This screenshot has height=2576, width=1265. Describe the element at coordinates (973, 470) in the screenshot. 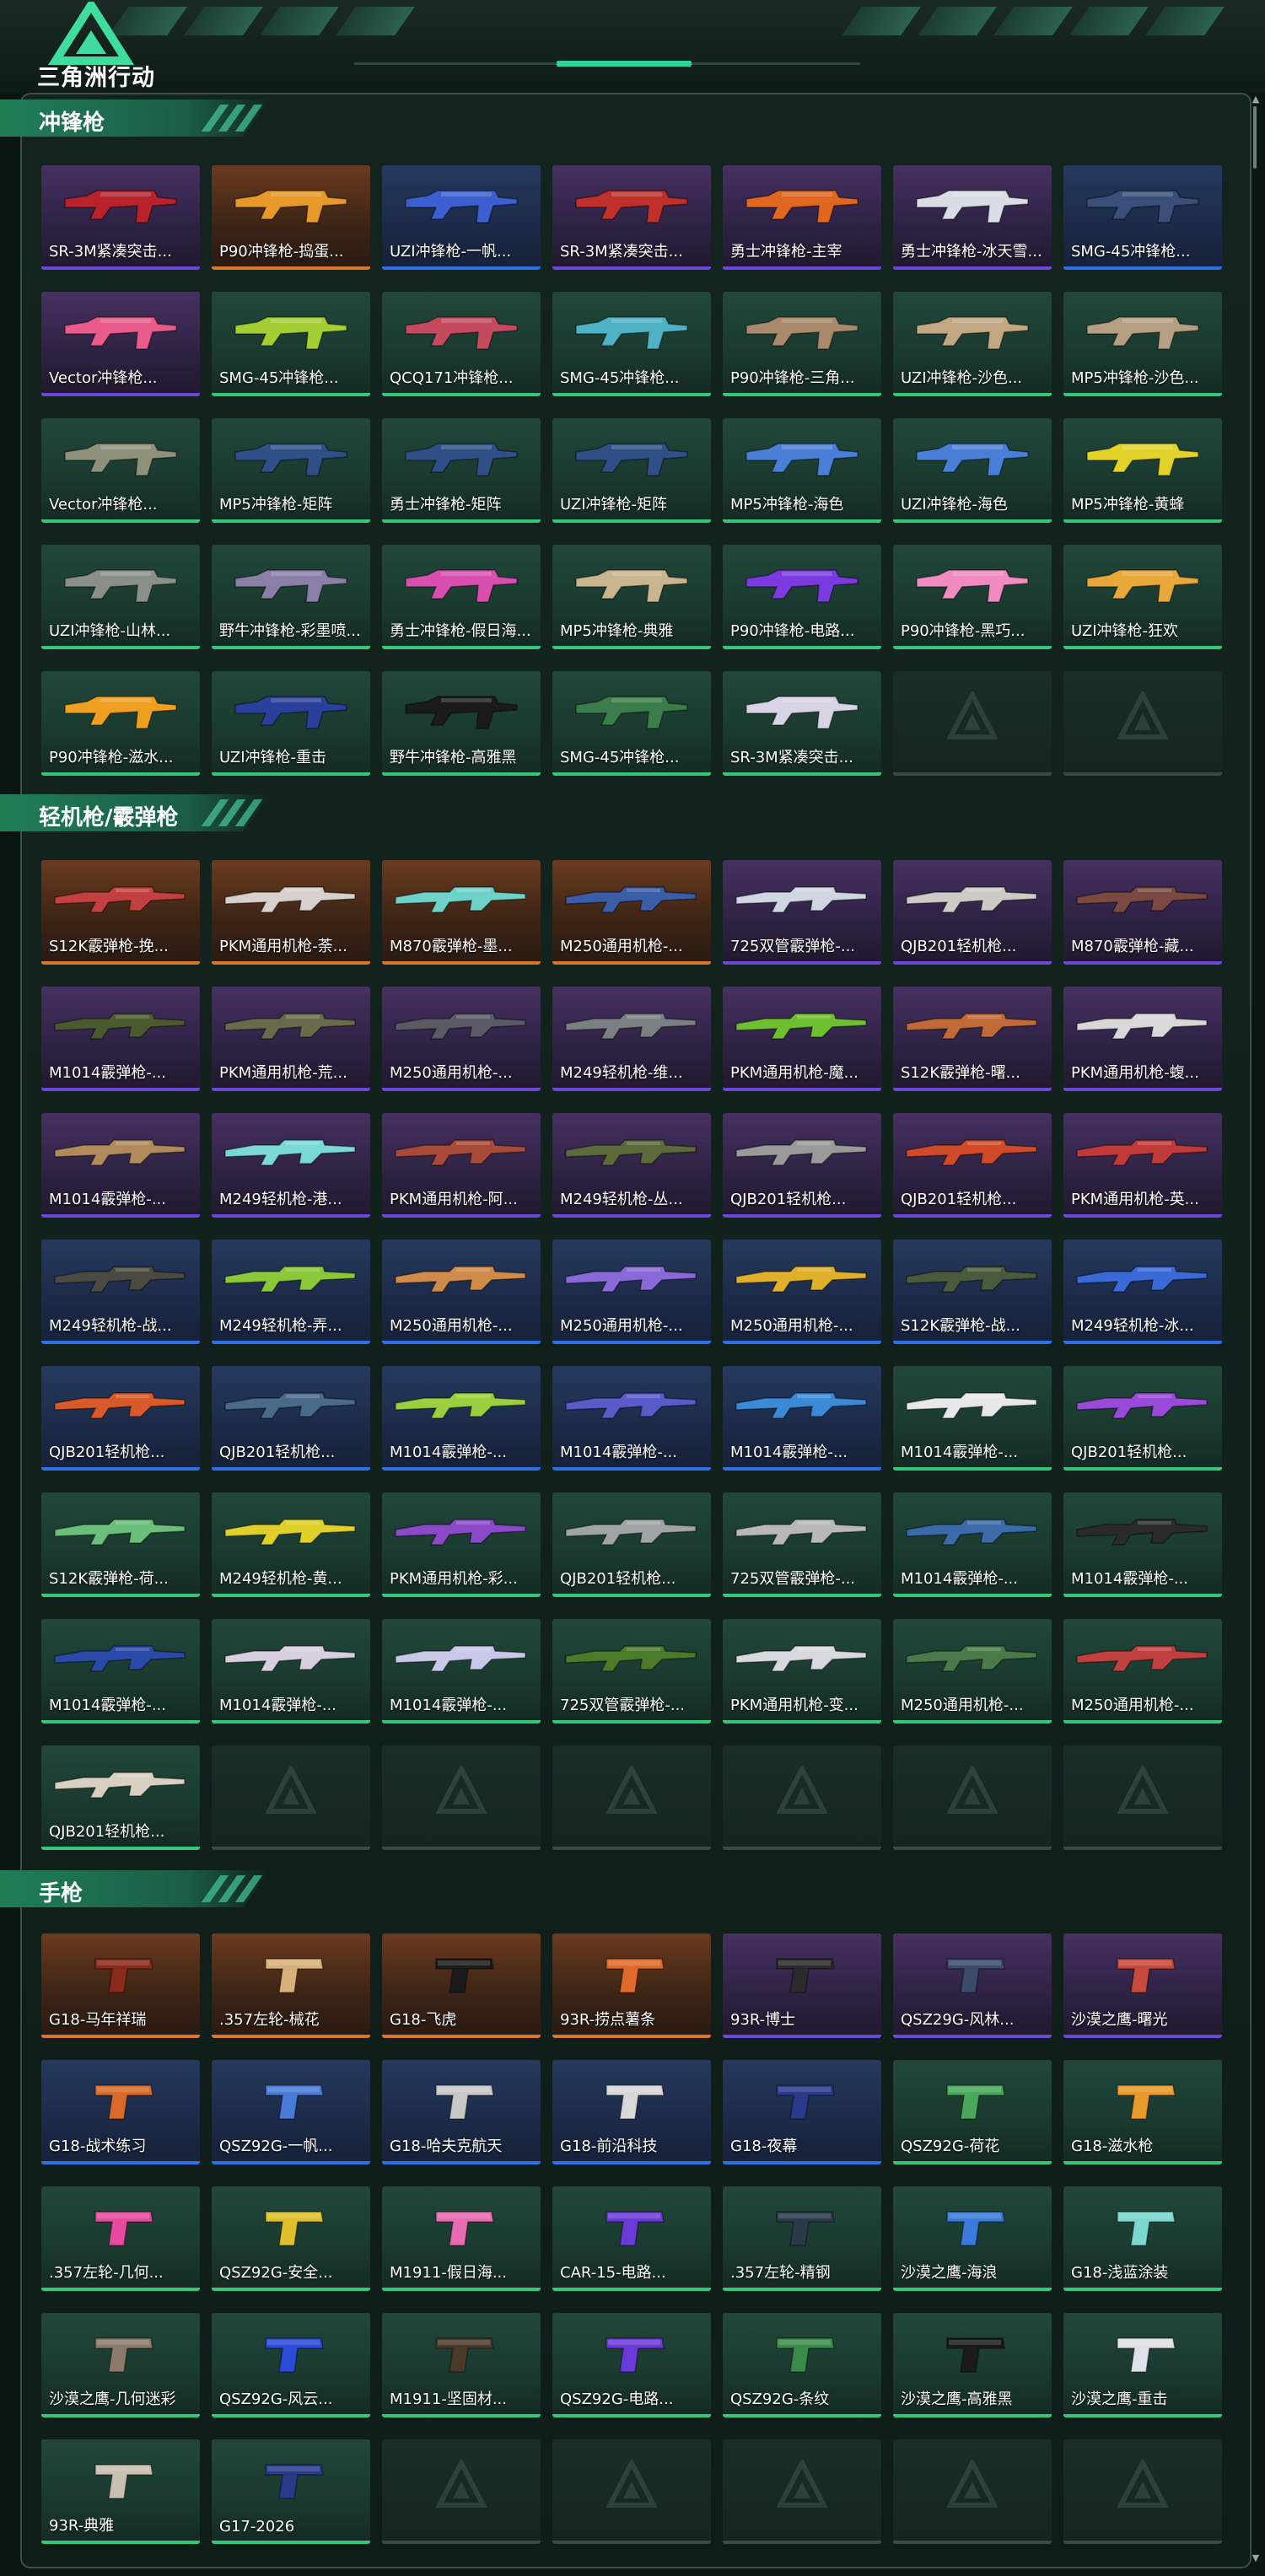

I see `weapon-skin-card: UZI冲锋枪-海色` at that location.